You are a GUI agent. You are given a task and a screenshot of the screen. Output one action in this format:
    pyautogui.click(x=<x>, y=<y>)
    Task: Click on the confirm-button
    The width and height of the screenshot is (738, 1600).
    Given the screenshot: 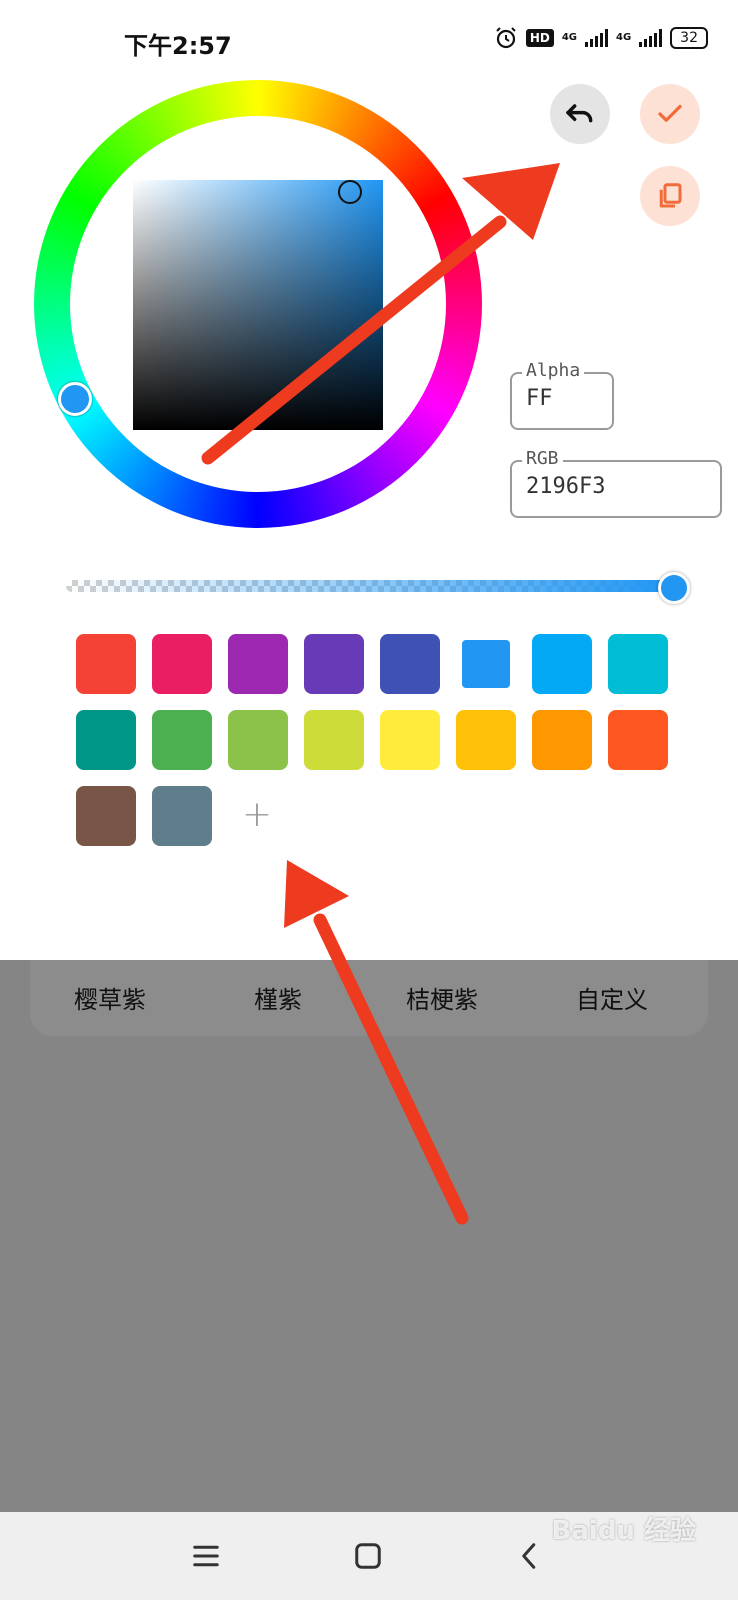 What is the action you would take?
    pyautogui.click(x=670, y=114)
    